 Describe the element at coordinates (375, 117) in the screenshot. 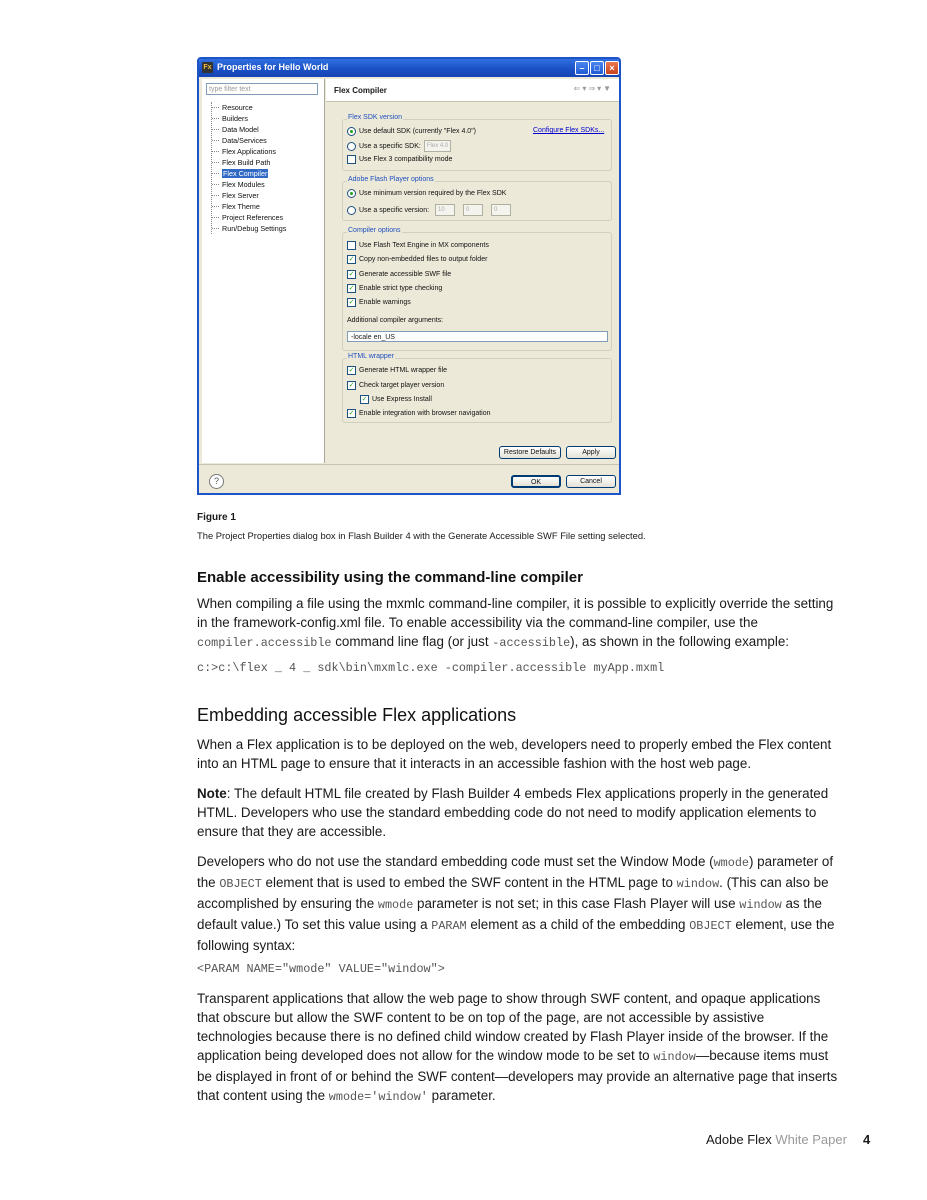

I see `sdk-group-label: Flex SDK version` at that location.